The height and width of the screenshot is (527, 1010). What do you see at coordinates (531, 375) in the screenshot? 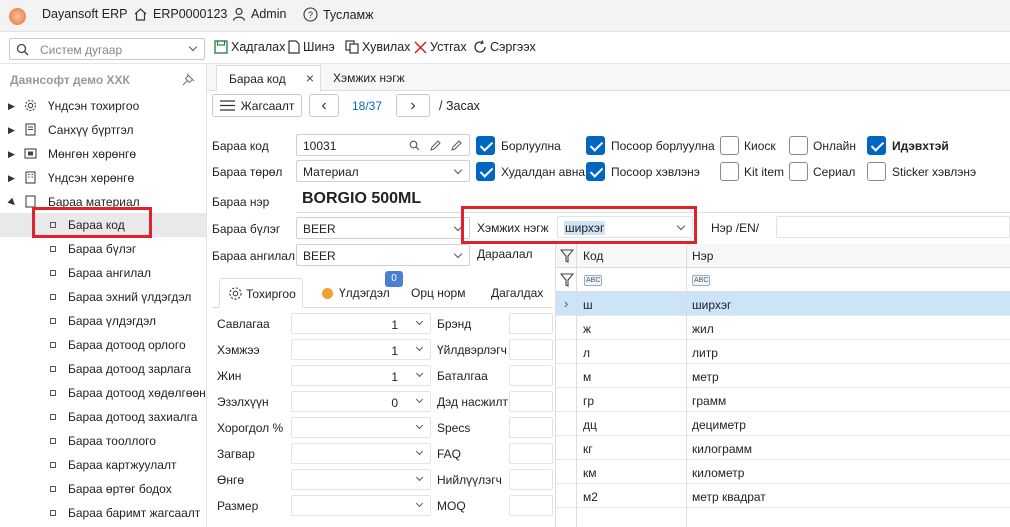
I see `warranty-input` at bounding box center [531, 375].